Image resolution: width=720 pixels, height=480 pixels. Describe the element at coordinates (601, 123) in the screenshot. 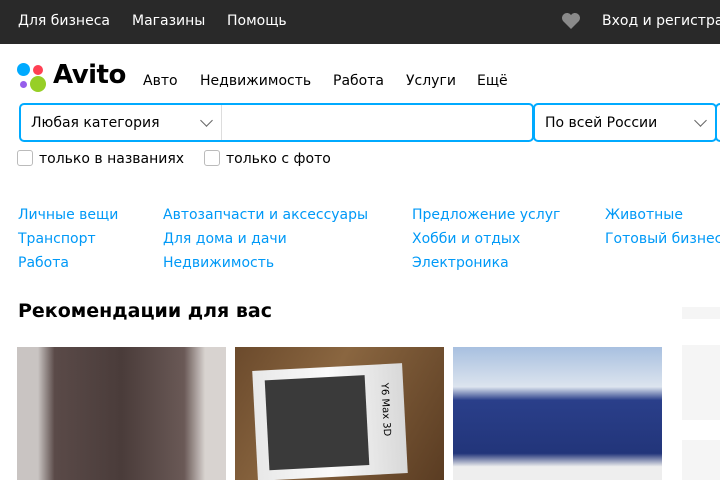

I see `region-value: По всей России` at that location.